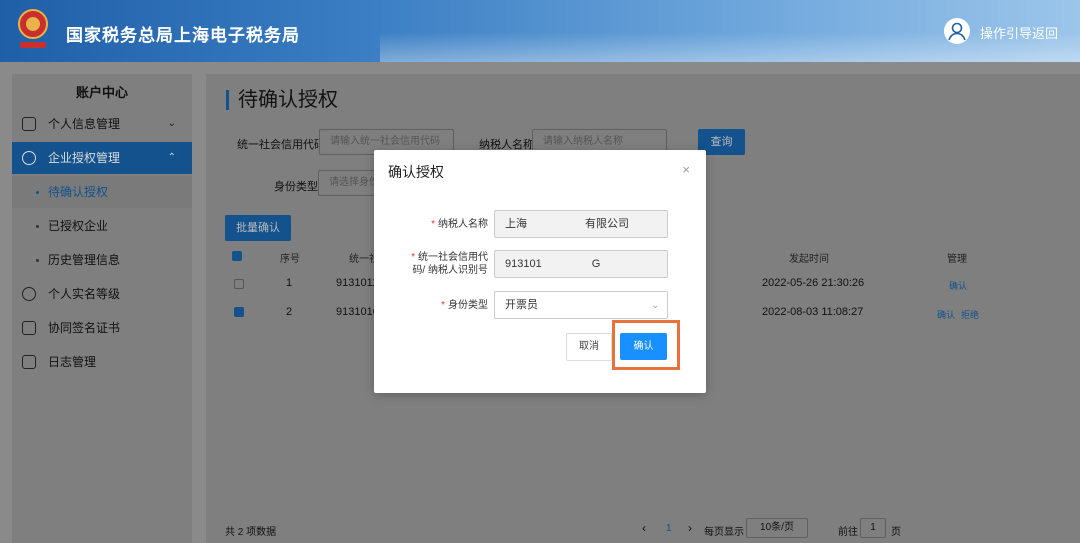 Image resolution: width=1080 pixels, height=543 pixels. Describe the element at coordinates (669, 528) in the screenshot. I see `page-number: 1` at that location.